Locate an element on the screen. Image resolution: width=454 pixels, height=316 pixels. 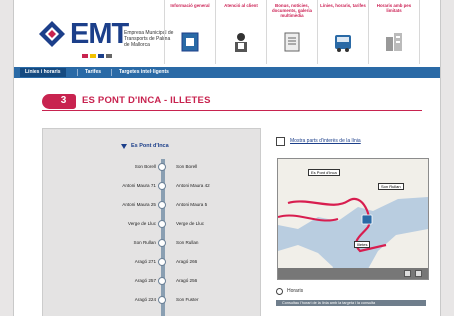
stop-row: Aragó 224 Son Fuster is located at coordinates (151, 301).